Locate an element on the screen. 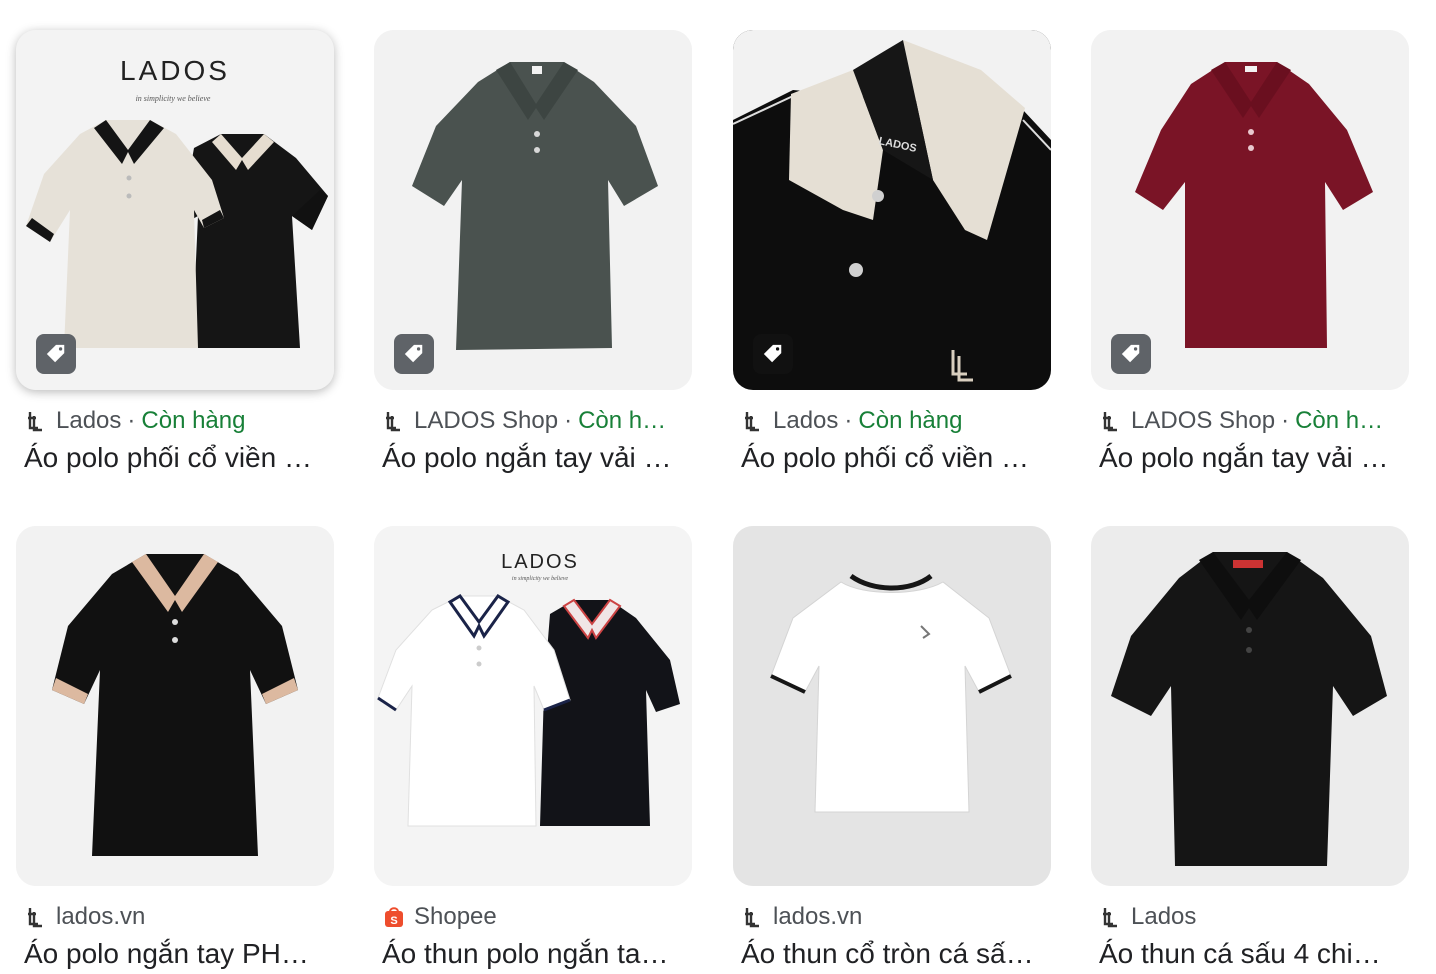 Image resolution: width=1436 pixels, height=974 pixels. shopee-bag-icon: S is located at coordinates (394, 917).